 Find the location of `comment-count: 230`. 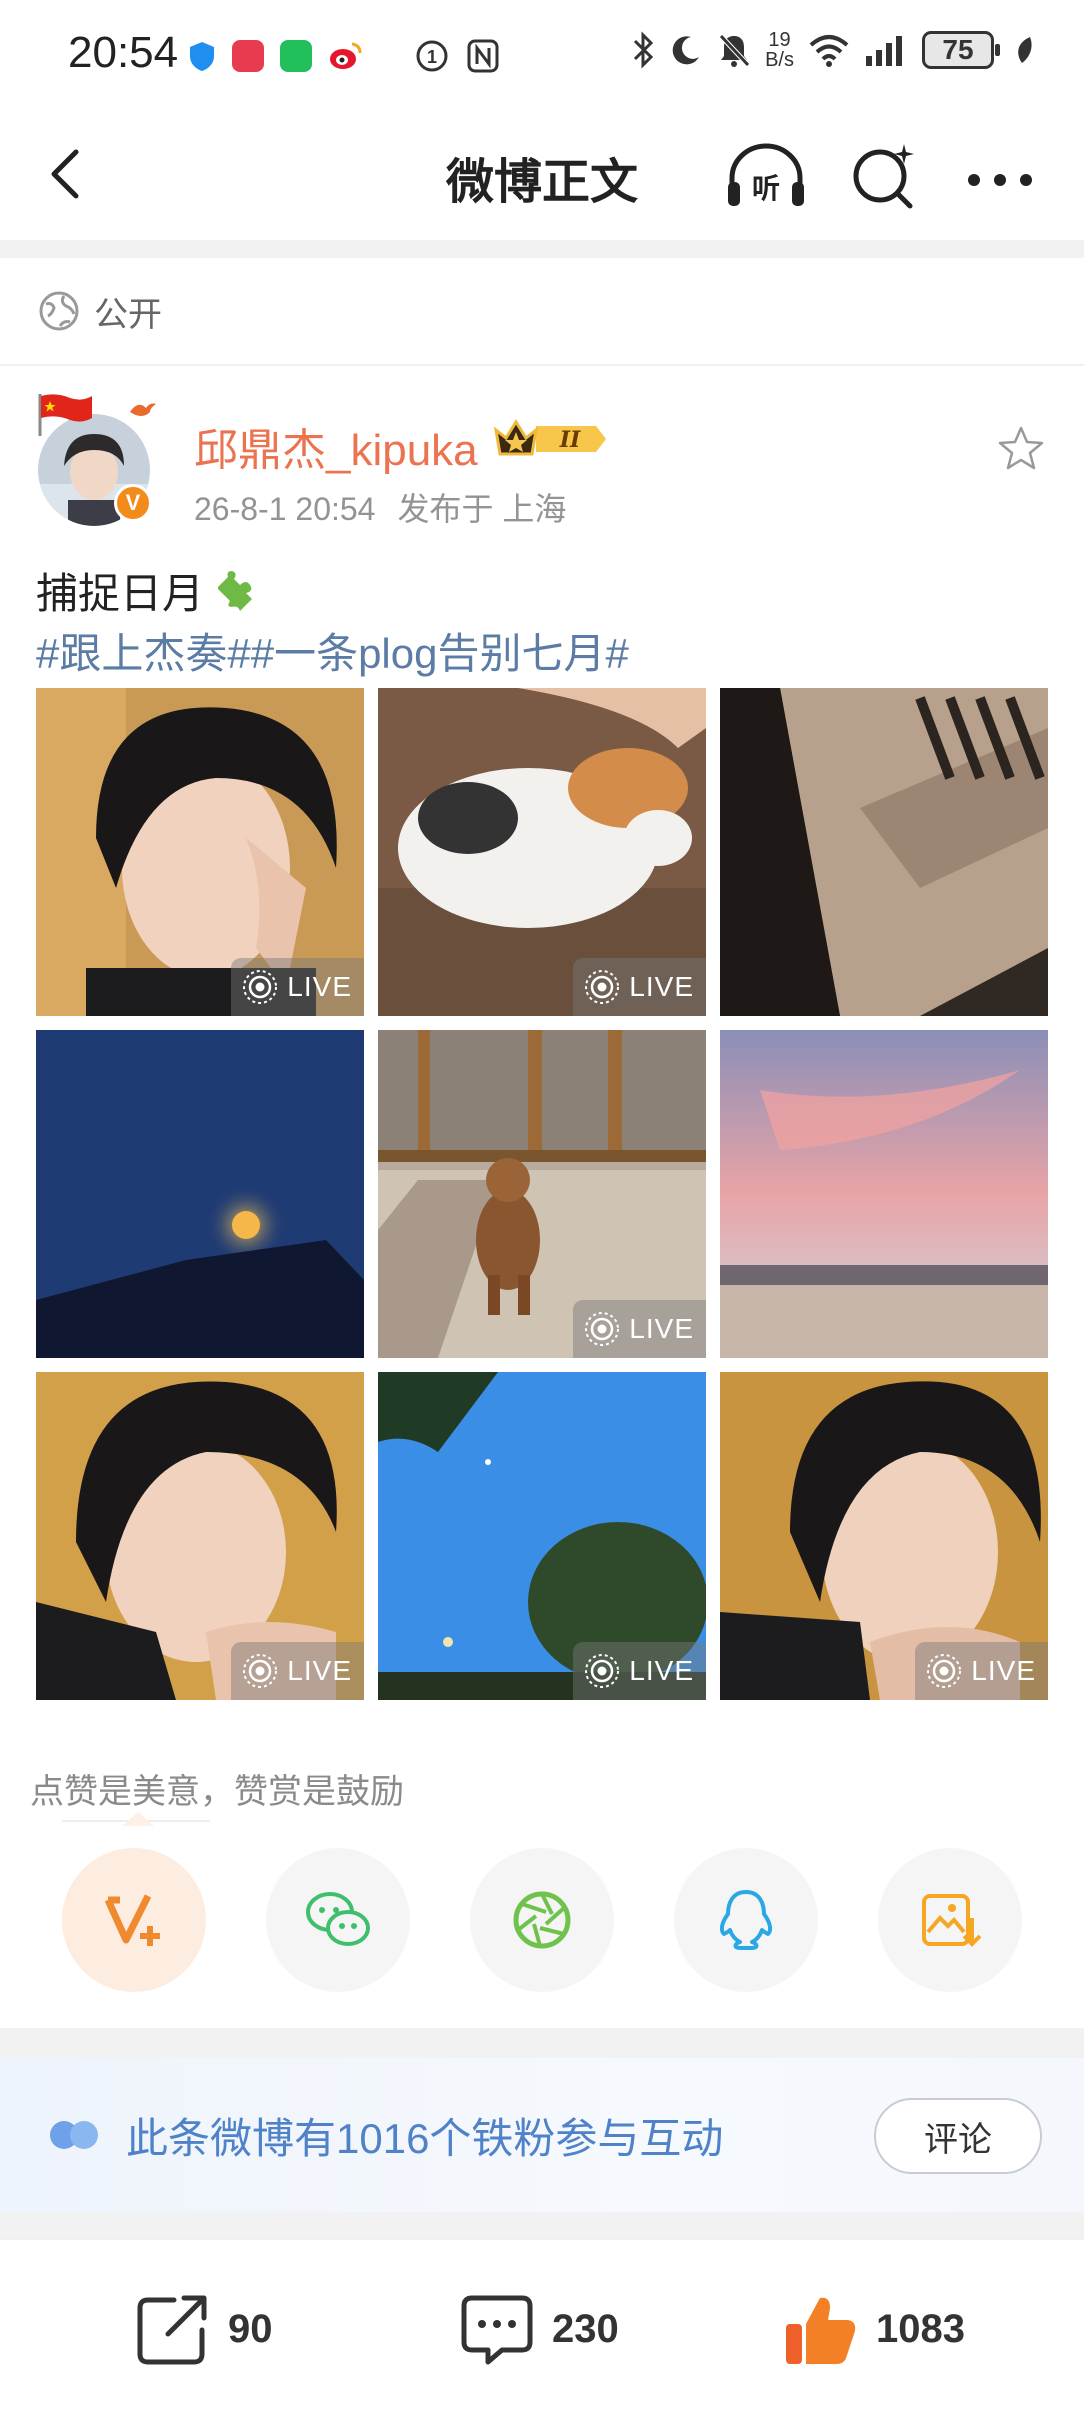

comment-count: 230 is located at coordinates (585, 2328).